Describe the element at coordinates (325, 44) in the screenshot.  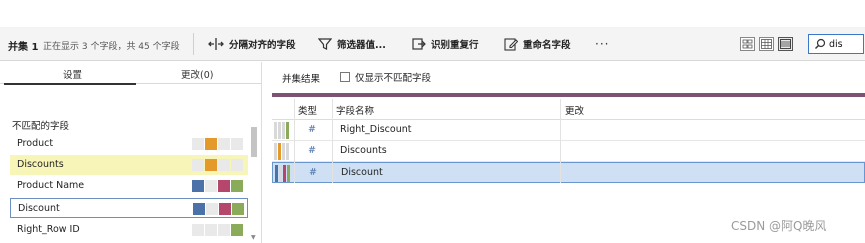
I see `filter-icon` at that location.